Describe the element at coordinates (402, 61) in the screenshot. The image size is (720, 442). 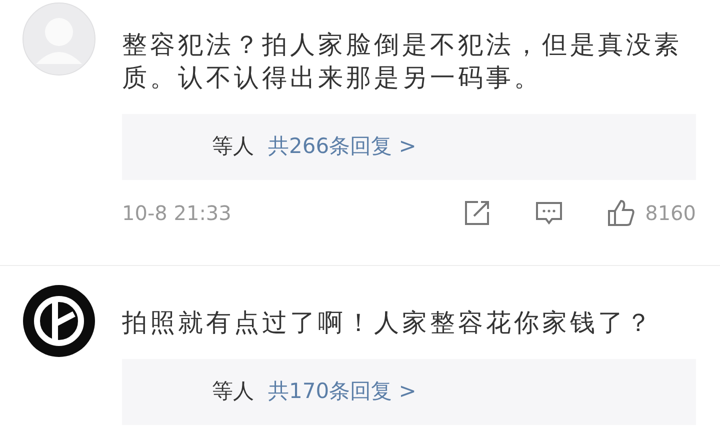
I see `comment-text: 整容犯法？拍人家脸倒是不犯法，但是真没素质。认不认得出来那是另一码事。` at that location.